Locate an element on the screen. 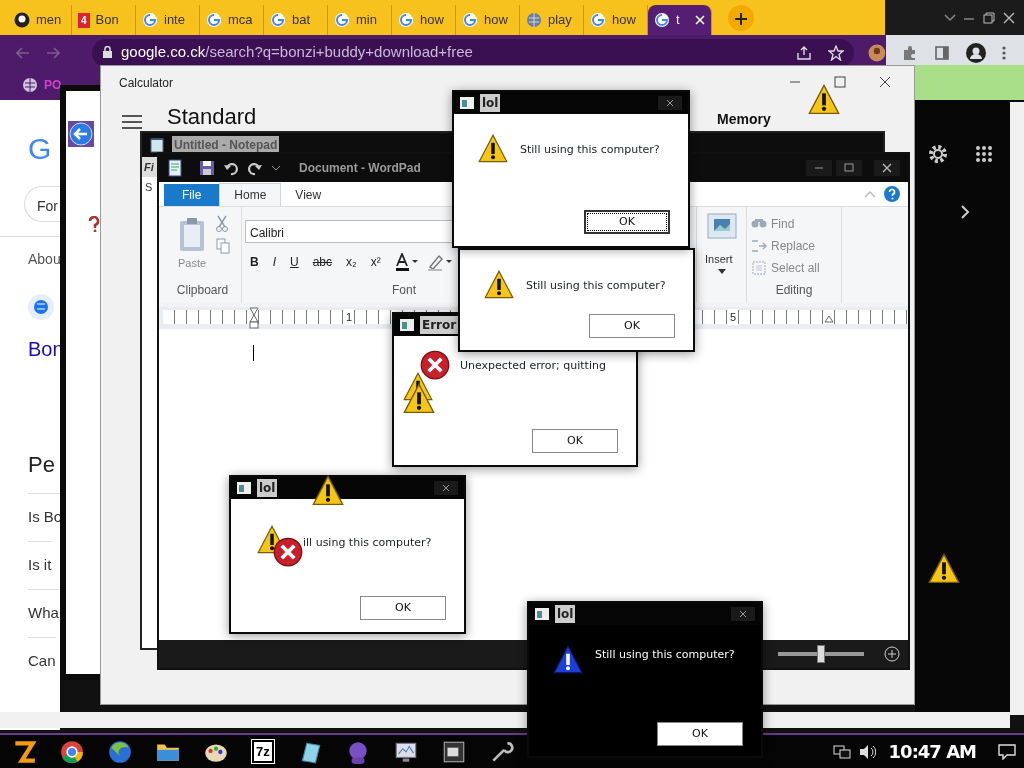 This screenshot has width=1024, height=768. memory-label: Memory is located at coordinates (744, 119).